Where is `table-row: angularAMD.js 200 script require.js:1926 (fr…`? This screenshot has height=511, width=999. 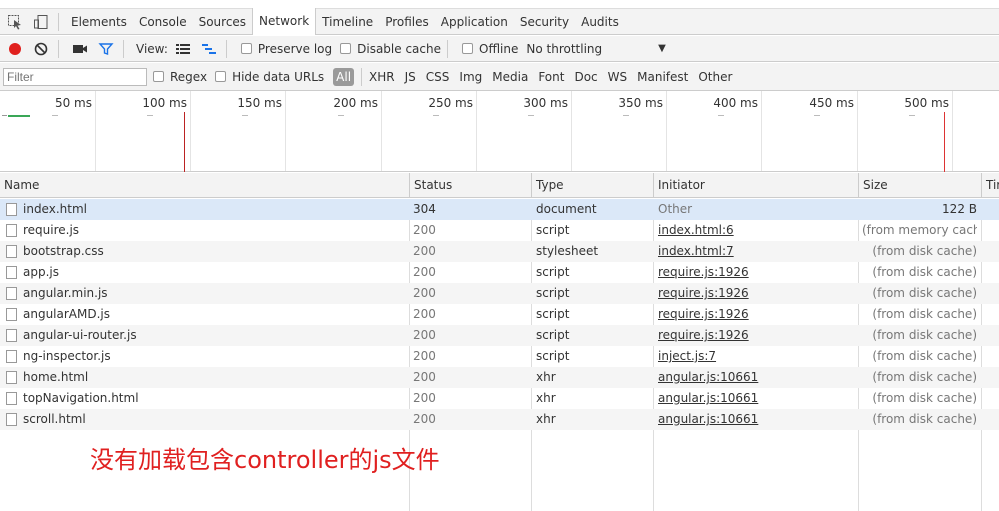 table-row: angularAMD.js 200 script require.js:1926 (fr… is located at coordinates (499, 314).